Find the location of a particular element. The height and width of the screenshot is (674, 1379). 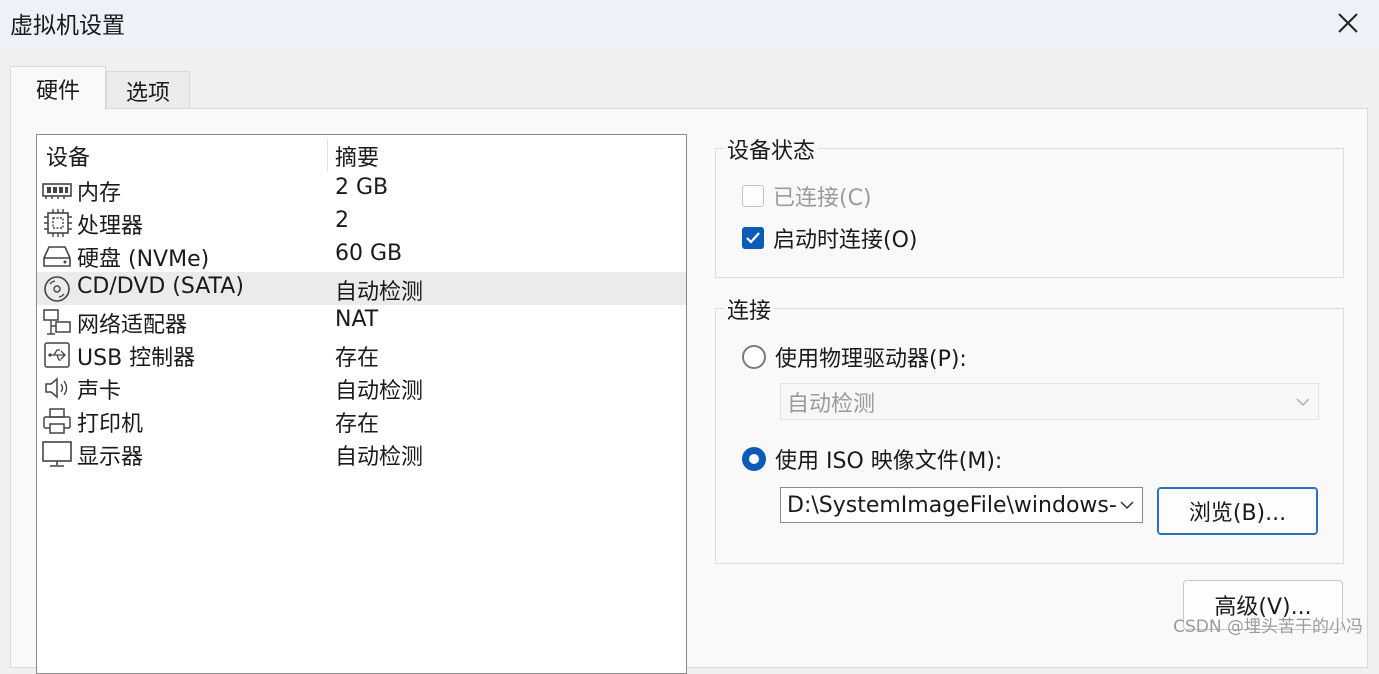

device-name: USB 控制器 is located at coordinates (136, 358).